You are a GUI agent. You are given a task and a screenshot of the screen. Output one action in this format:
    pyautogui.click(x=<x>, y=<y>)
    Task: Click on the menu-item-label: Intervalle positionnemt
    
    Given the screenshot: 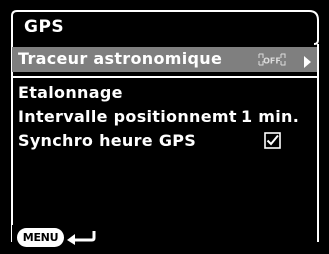 What is the action you would take?
    pyautogui.click(x=127, y=116)
    